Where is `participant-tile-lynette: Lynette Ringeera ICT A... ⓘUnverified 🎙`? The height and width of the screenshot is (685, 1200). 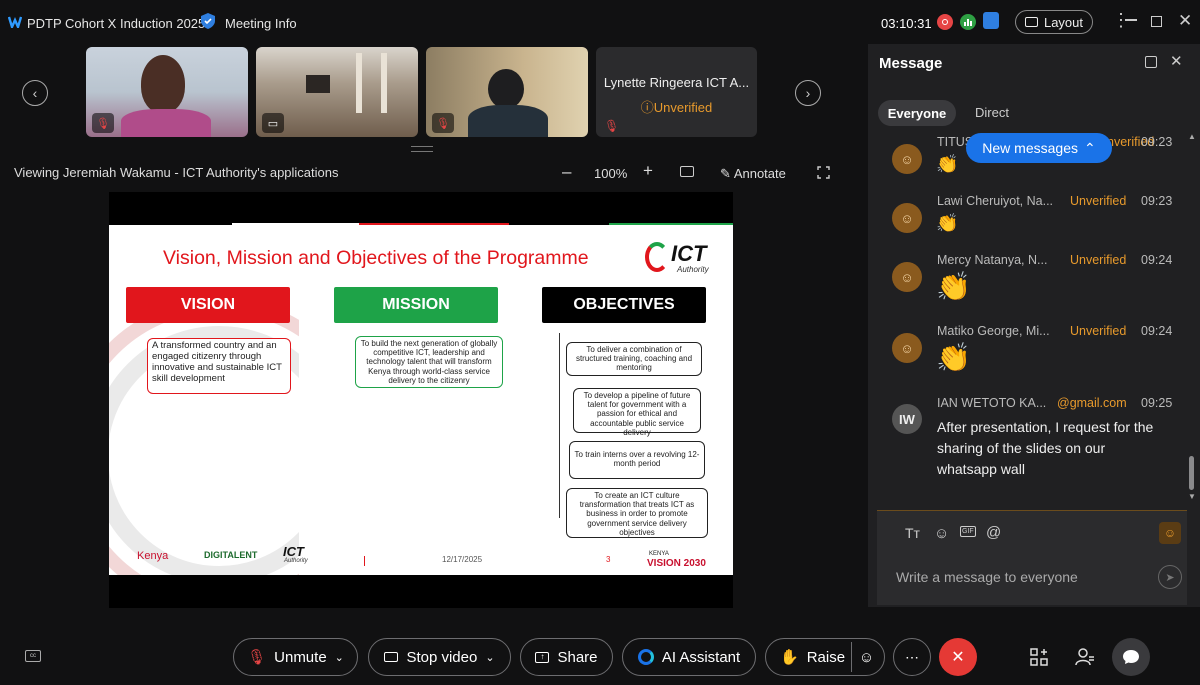
participant-tile-lynette: Lynette Ringeera ICT A... ⓘUnverified 🎙 is located at coordinates (676, 92).